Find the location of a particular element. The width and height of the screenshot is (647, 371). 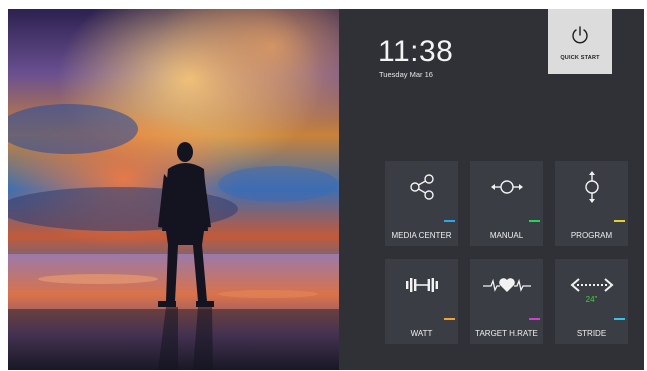

tile-label: MANUAL is located at coordinates (506, 235).